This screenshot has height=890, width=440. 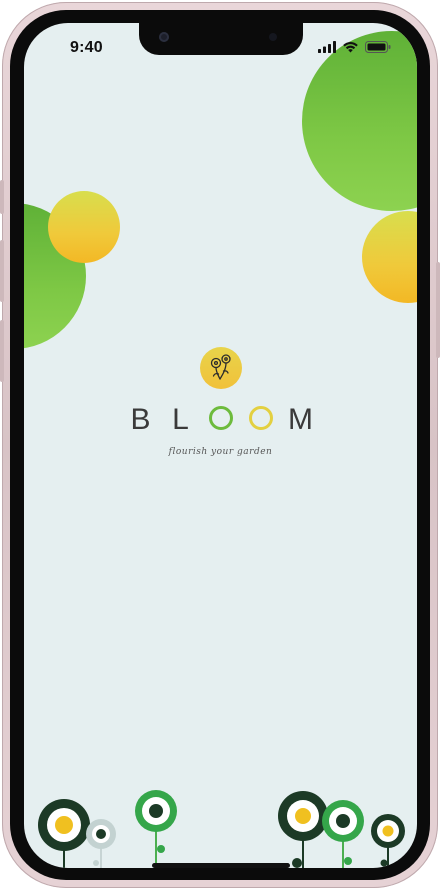 I want to click on notch, so click(x=221, y=39).